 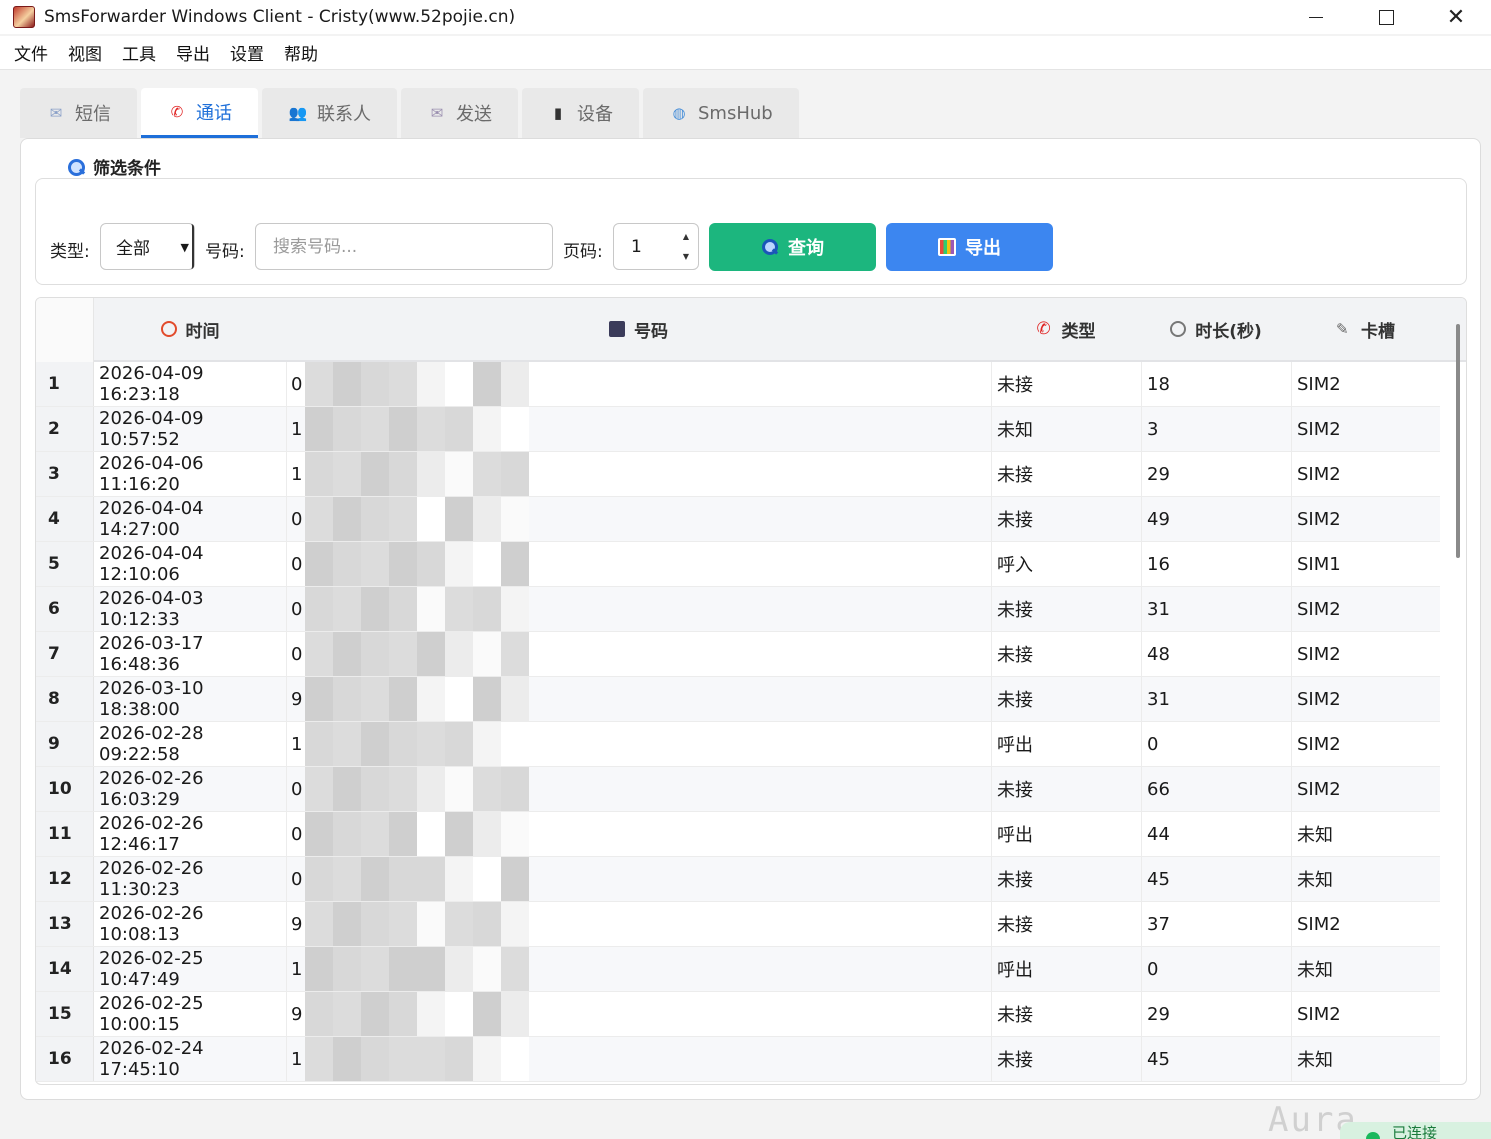 I want to click on cell-time: 2026-04-04 12:10:06, so click(x=151, y=564).